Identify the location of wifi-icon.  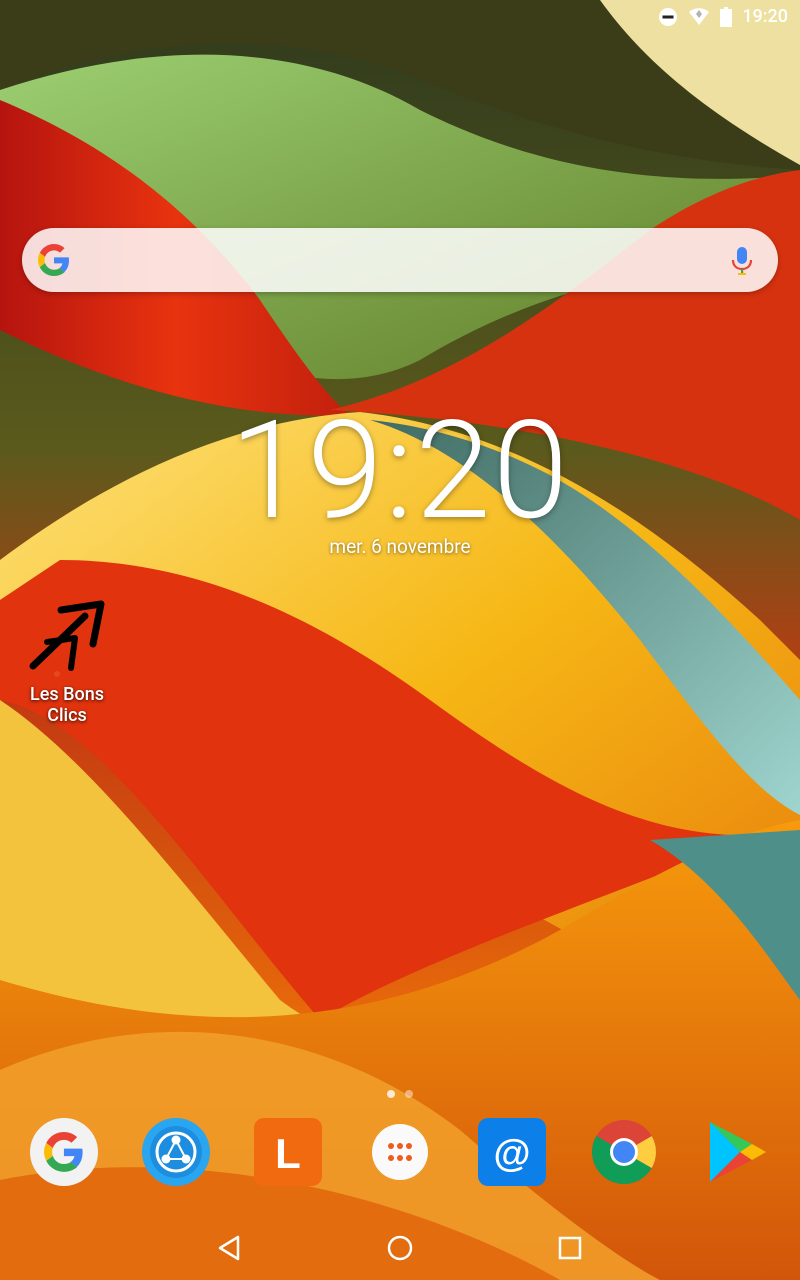
(699, 16).